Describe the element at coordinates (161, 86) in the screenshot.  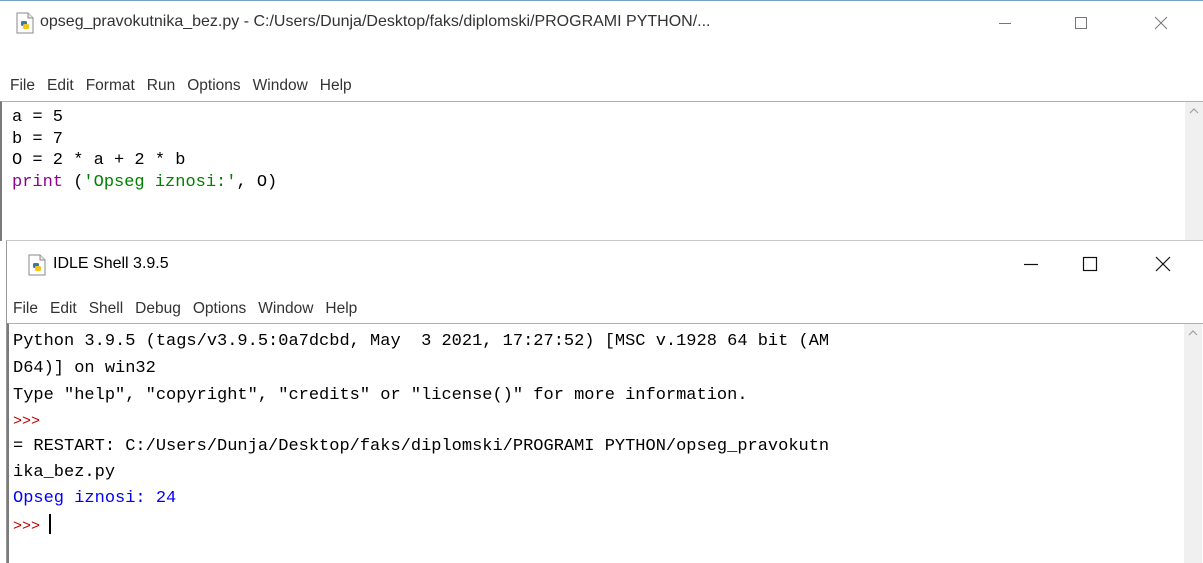
I see `menu-run: Run` at that location.